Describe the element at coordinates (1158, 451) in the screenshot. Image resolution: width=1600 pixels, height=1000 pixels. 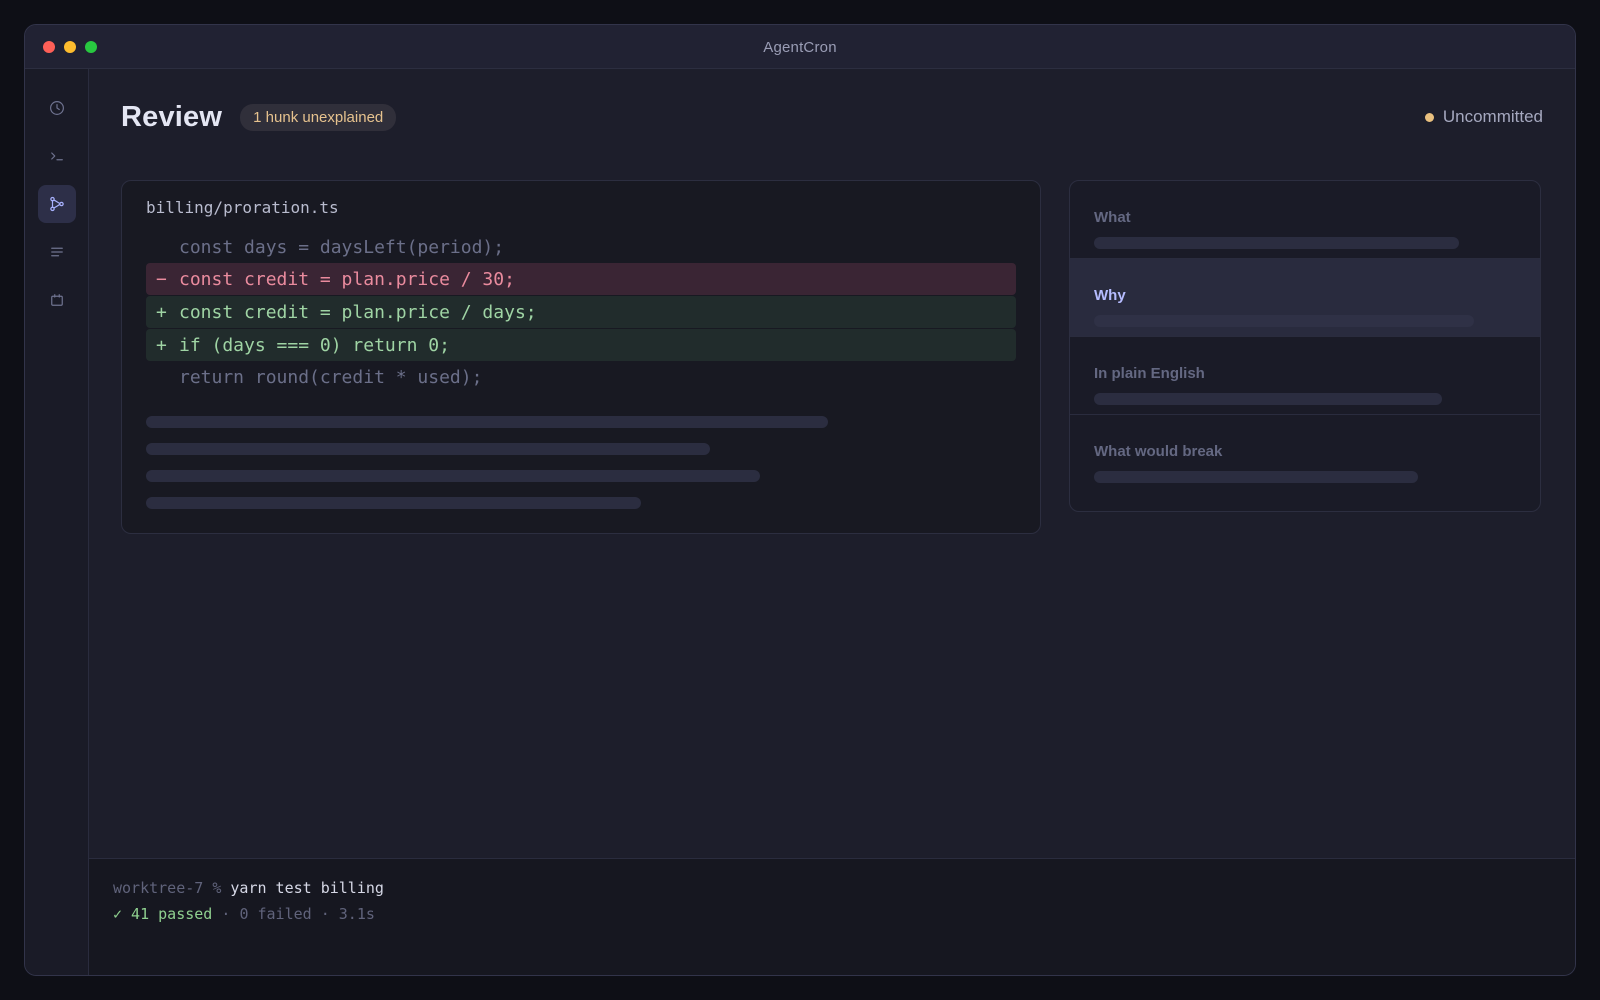
I see `section-label: What would break` at that location.